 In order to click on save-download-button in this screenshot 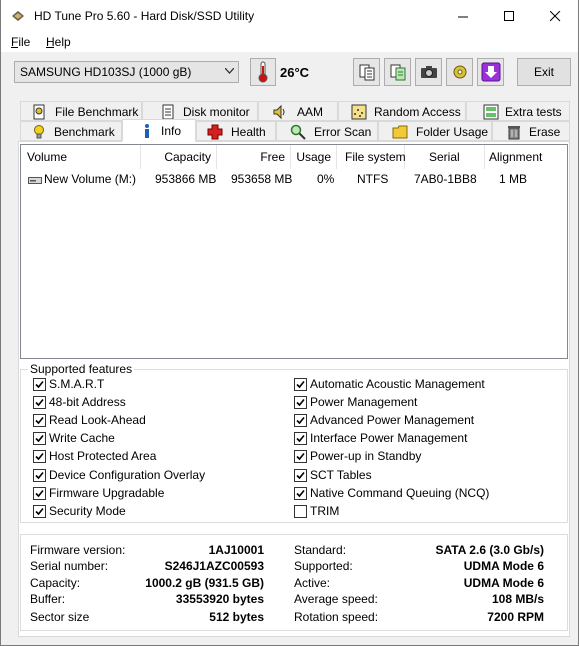, I will do `click(490, 72)`.